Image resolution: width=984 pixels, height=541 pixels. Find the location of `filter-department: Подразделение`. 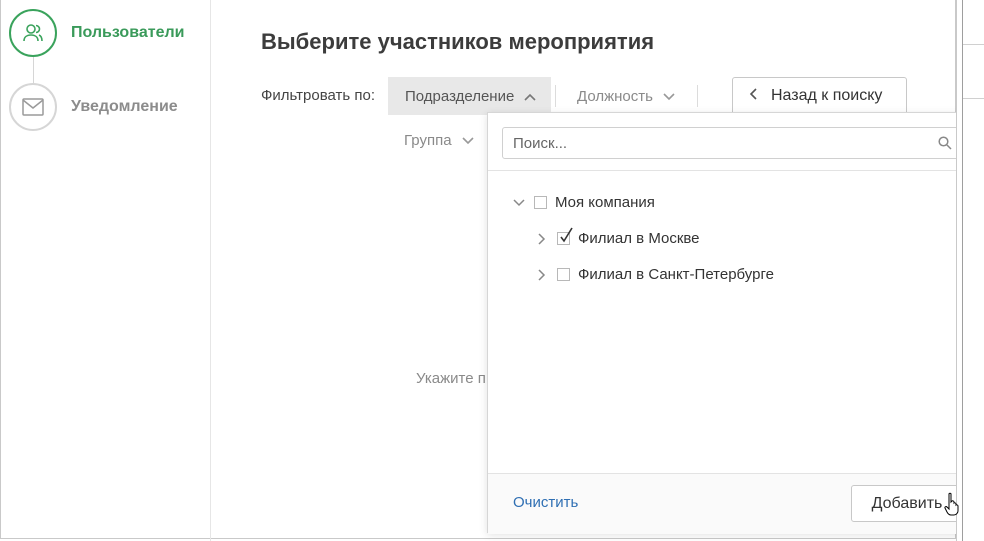

filter-department: Подразделение is located at coordinates (469, 96).